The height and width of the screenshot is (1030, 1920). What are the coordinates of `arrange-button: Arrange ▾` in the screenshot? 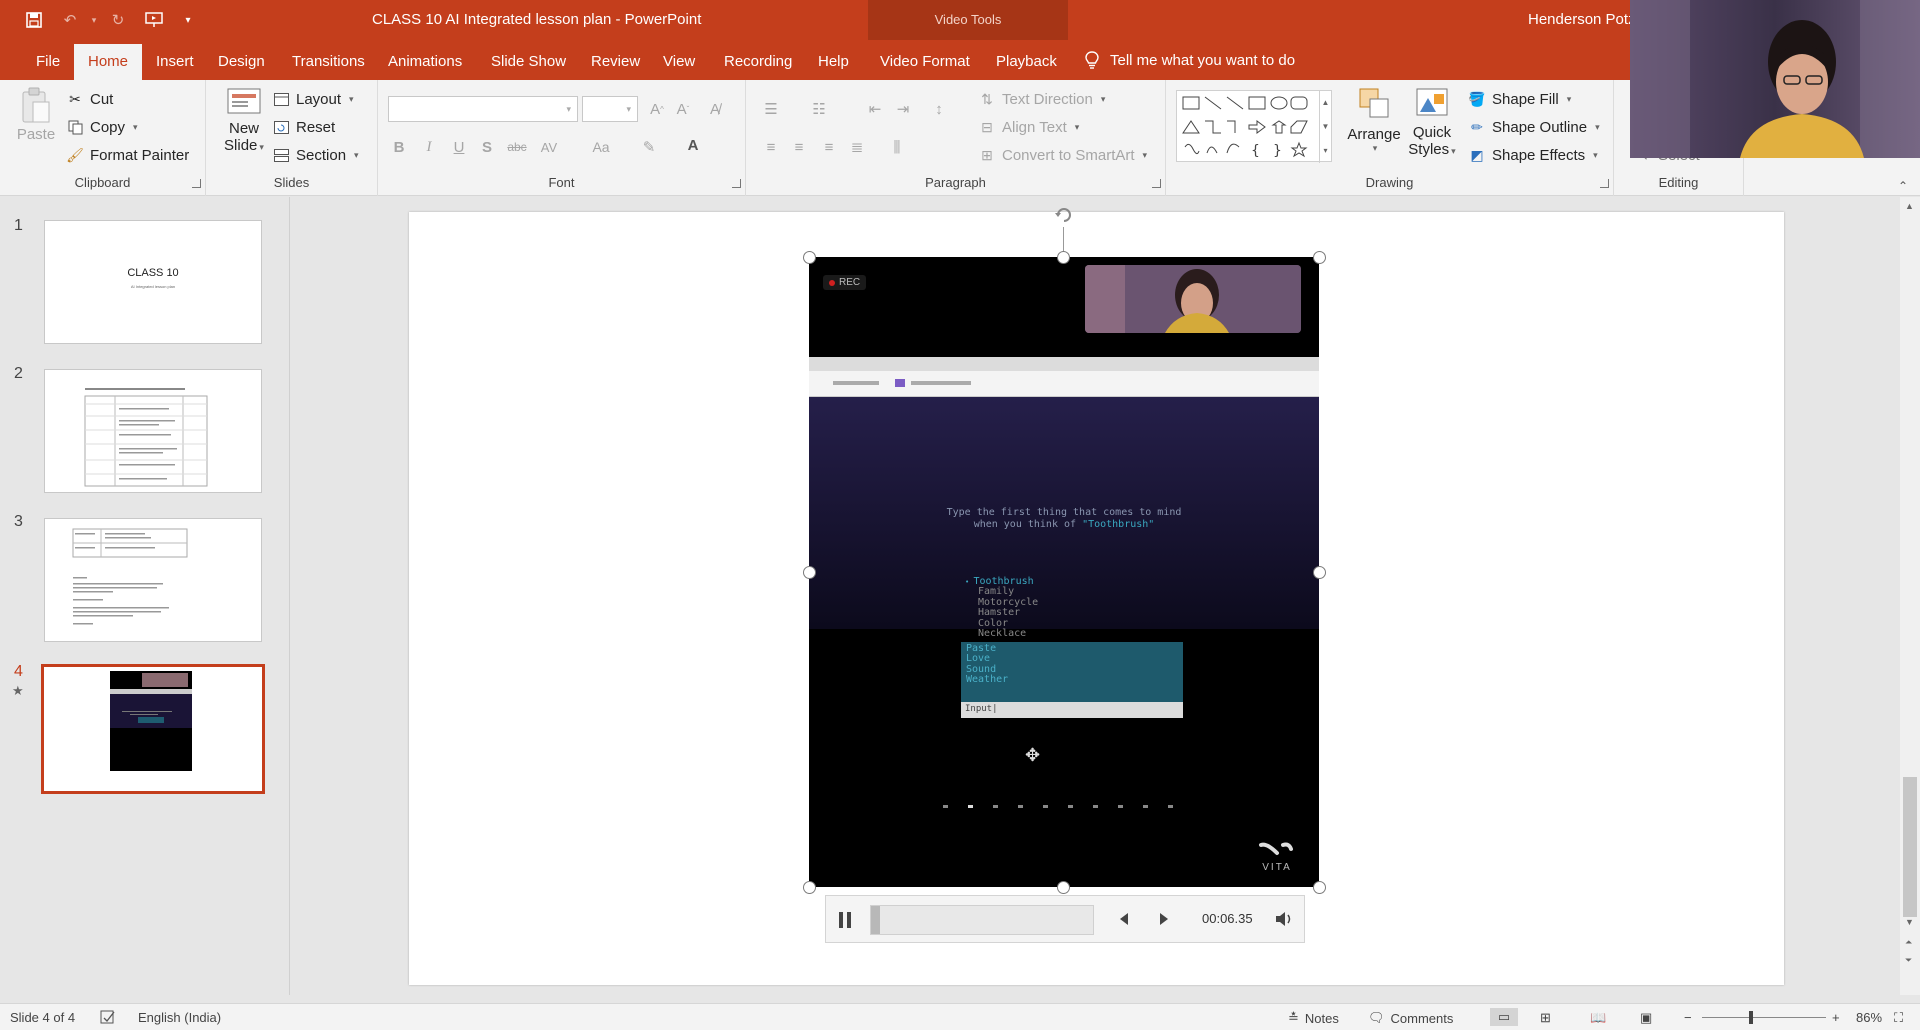 It's located at (1374, 120).